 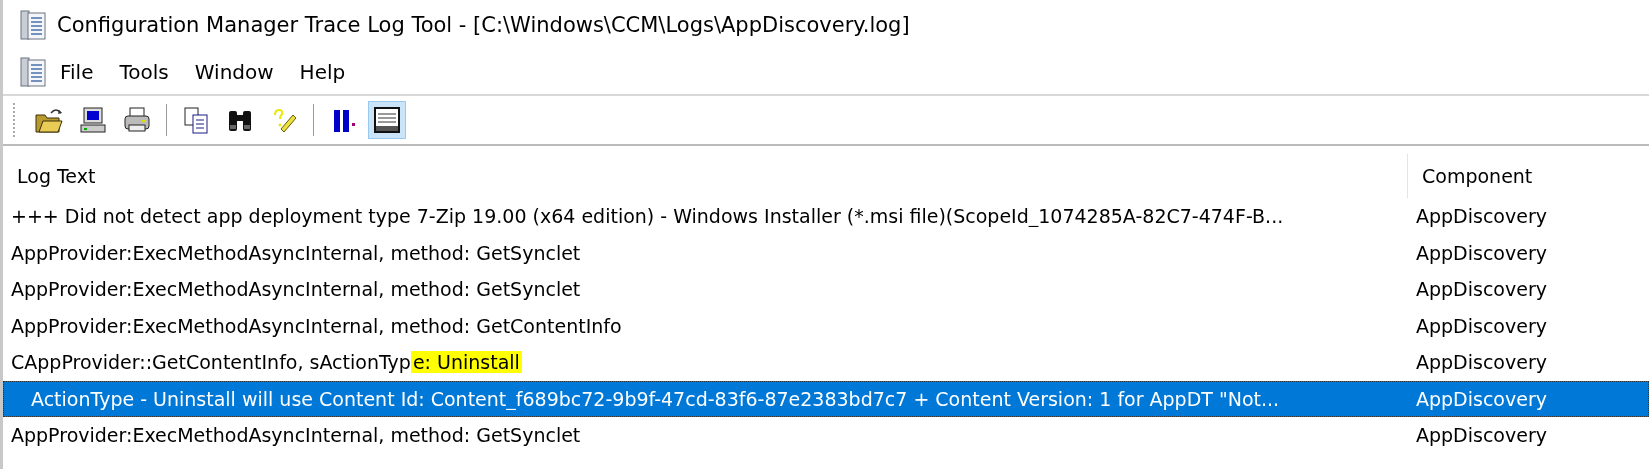 What do you see at coordinates (196, 120) in the screenshot?
I see `copy-icon` at bounding box center [196, 120].